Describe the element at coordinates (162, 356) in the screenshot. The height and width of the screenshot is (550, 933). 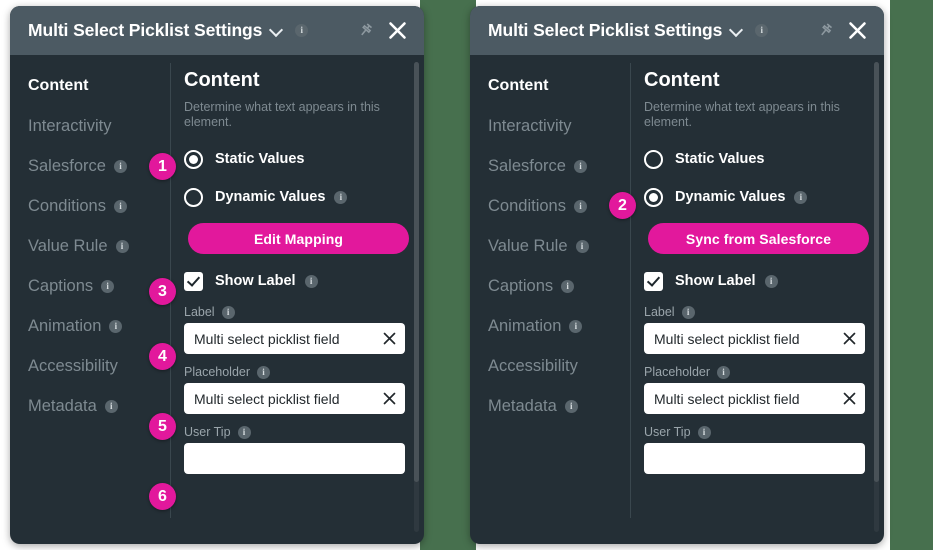
I see `step-badge-4: 4` at that location.